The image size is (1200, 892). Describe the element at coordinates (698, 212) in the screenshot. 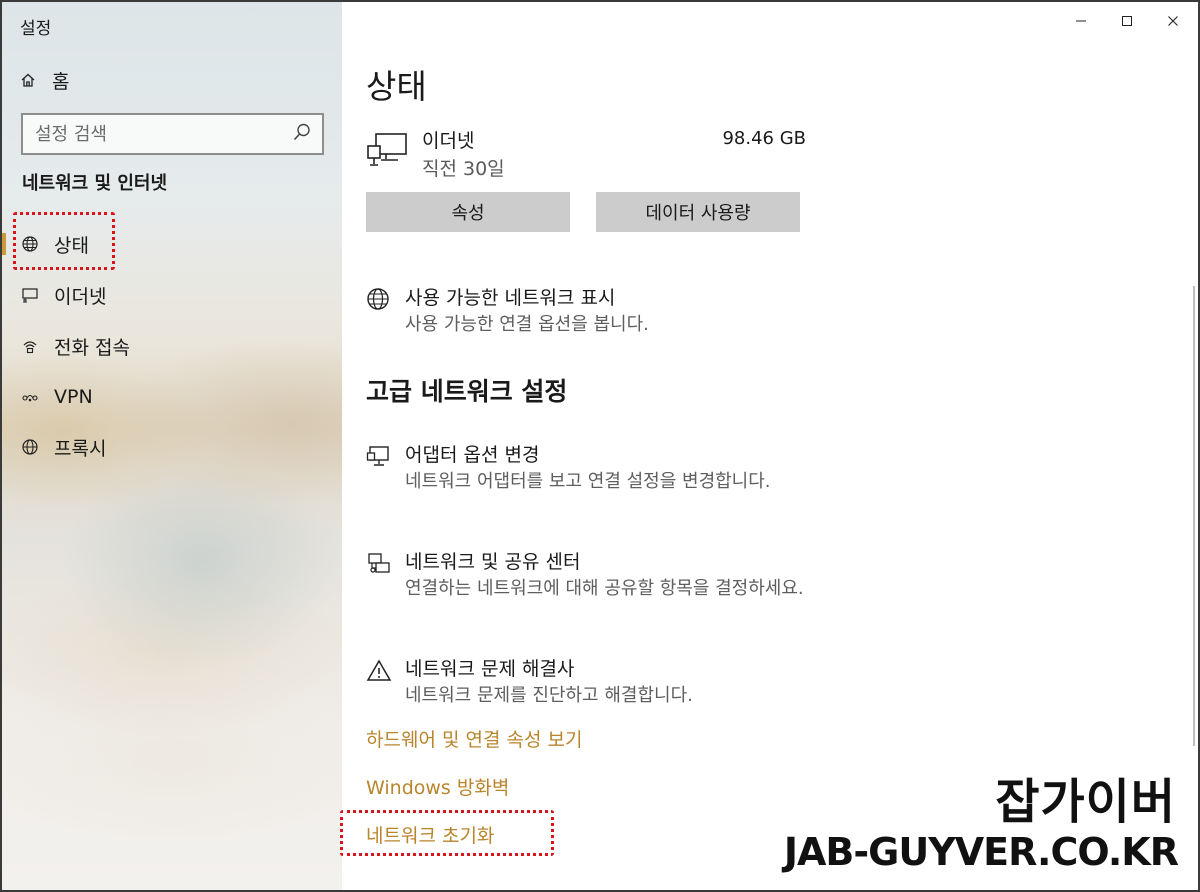

I see `data-usage-button: 데이터 사용량` at that location.